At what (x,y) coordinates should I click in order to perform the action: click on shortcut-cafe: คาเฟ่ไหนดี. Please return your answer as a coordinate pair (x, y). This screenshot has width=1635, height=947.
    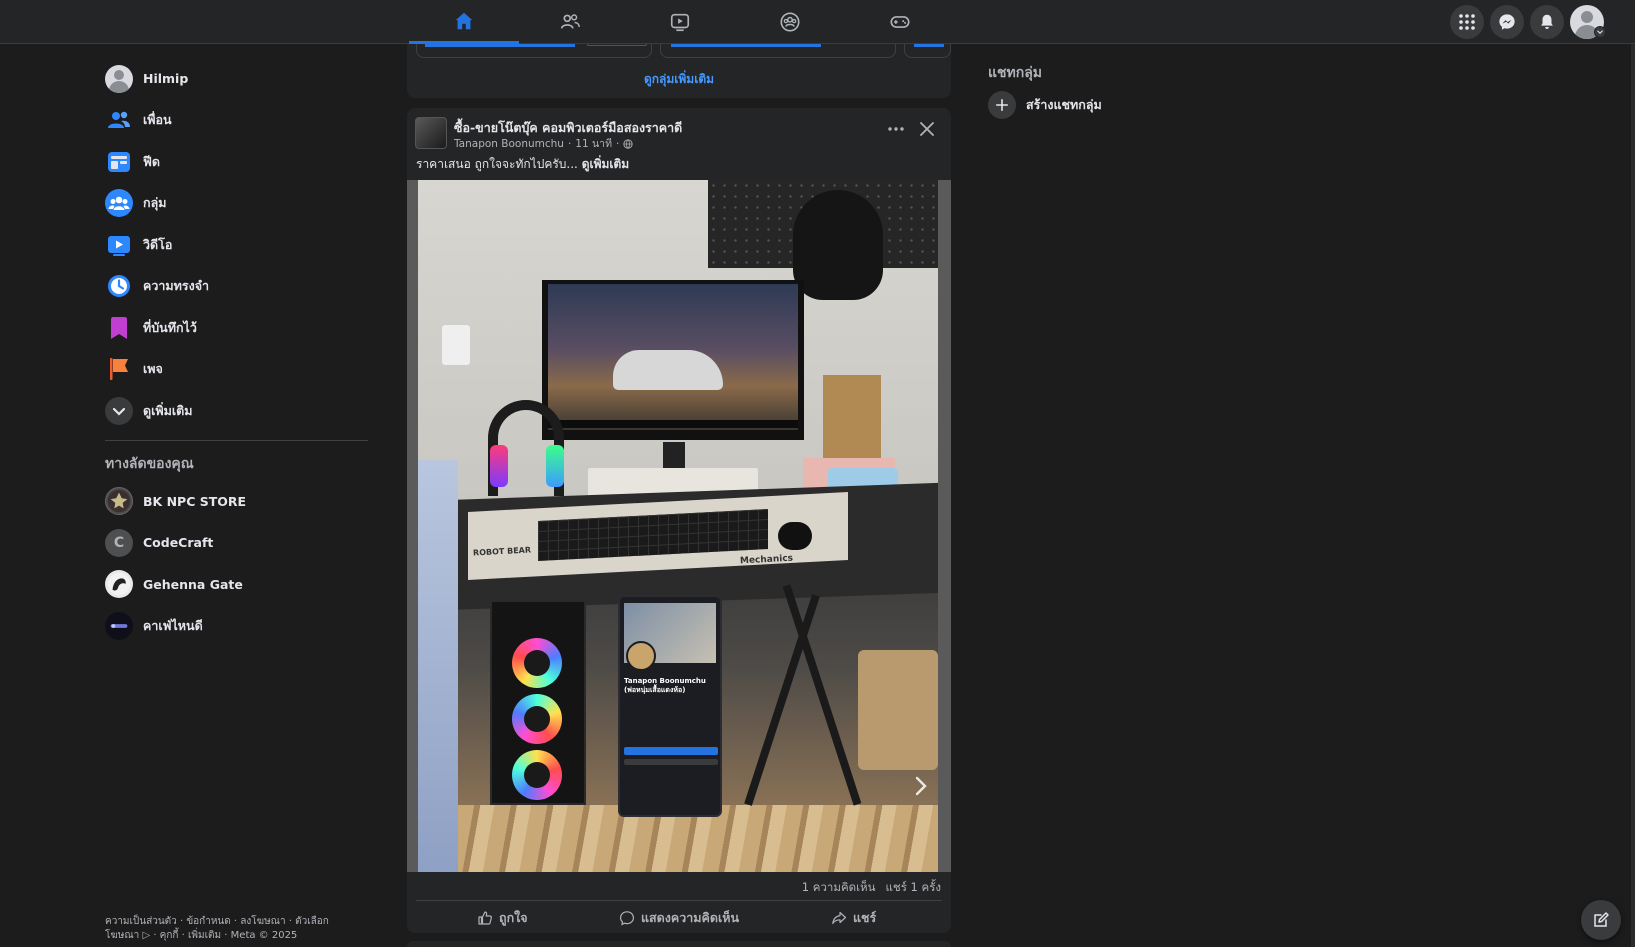
    Looking at the image, I should click on (235, 626).